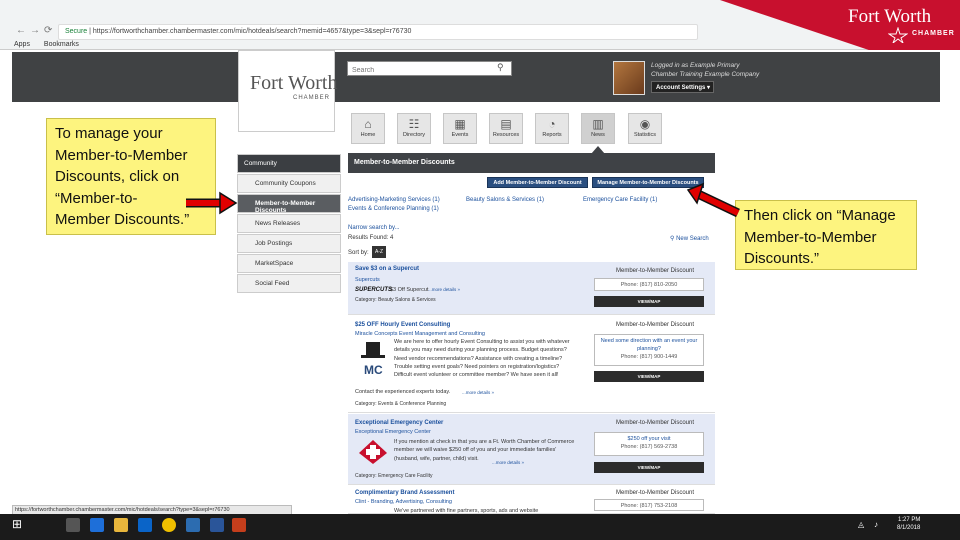 This screenshot has height=540, width=960. What do you see at coordinates (21, 30) in the screenshot?
I see `back-icon: ←` at bounding box center [21, 30].